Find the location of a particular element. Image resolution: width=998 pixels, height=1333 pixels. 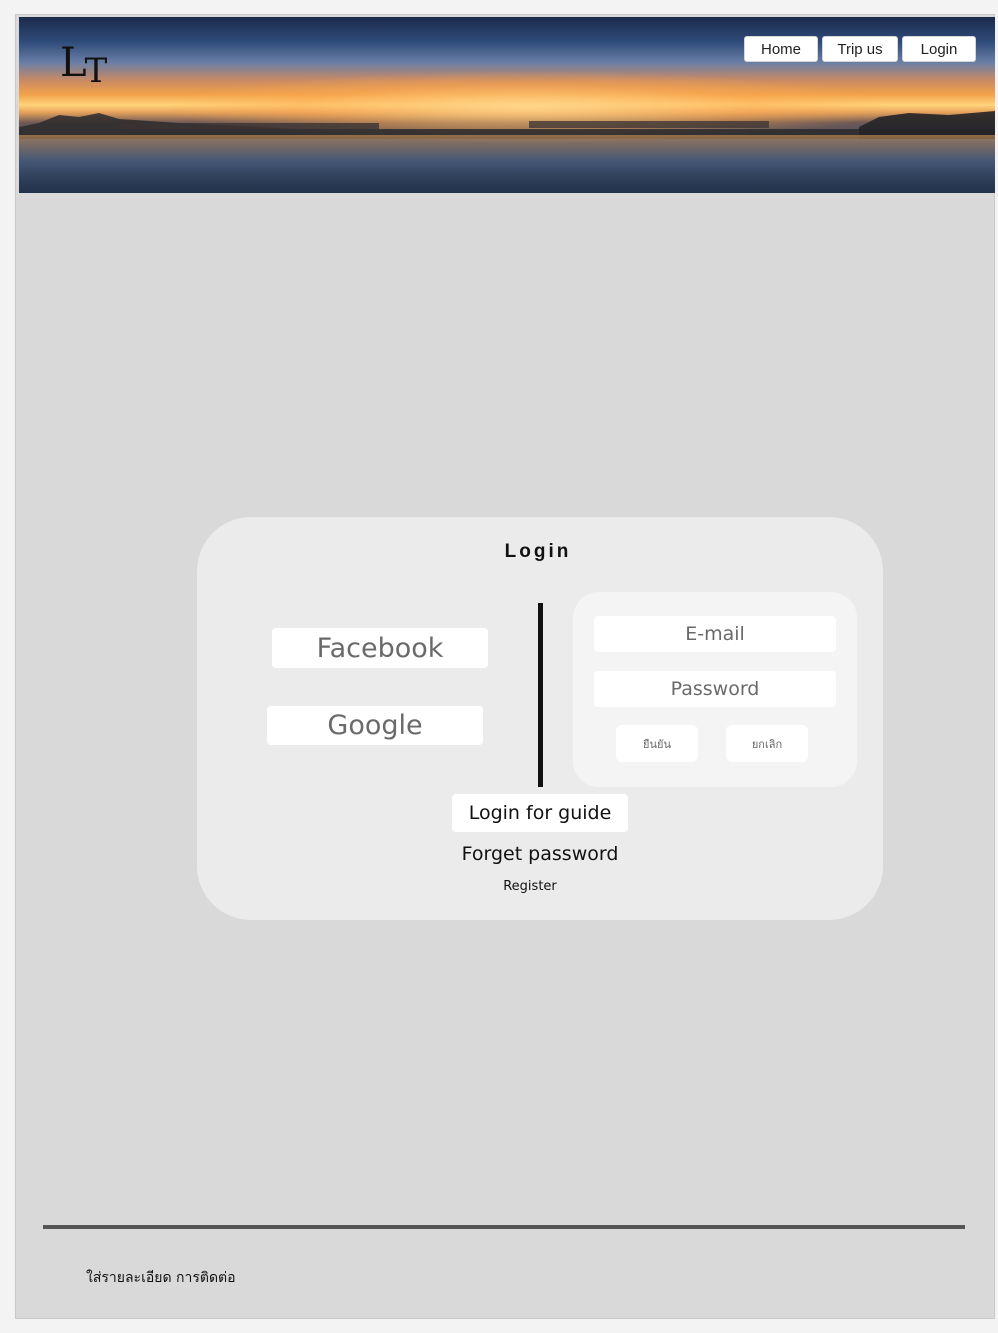

vertical-divider is located at coordinates (540, 695).